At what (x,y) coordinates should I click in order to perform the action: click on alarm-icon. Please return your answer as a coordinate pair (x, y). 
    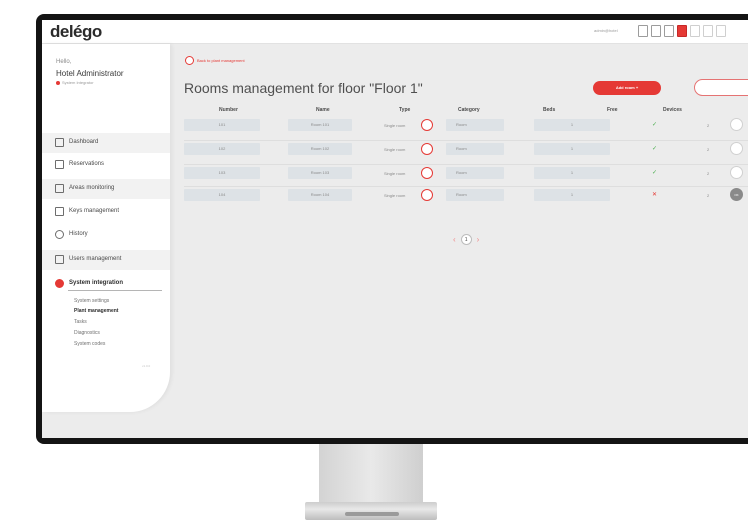
    Looking at the image, I should click on (682, 31).